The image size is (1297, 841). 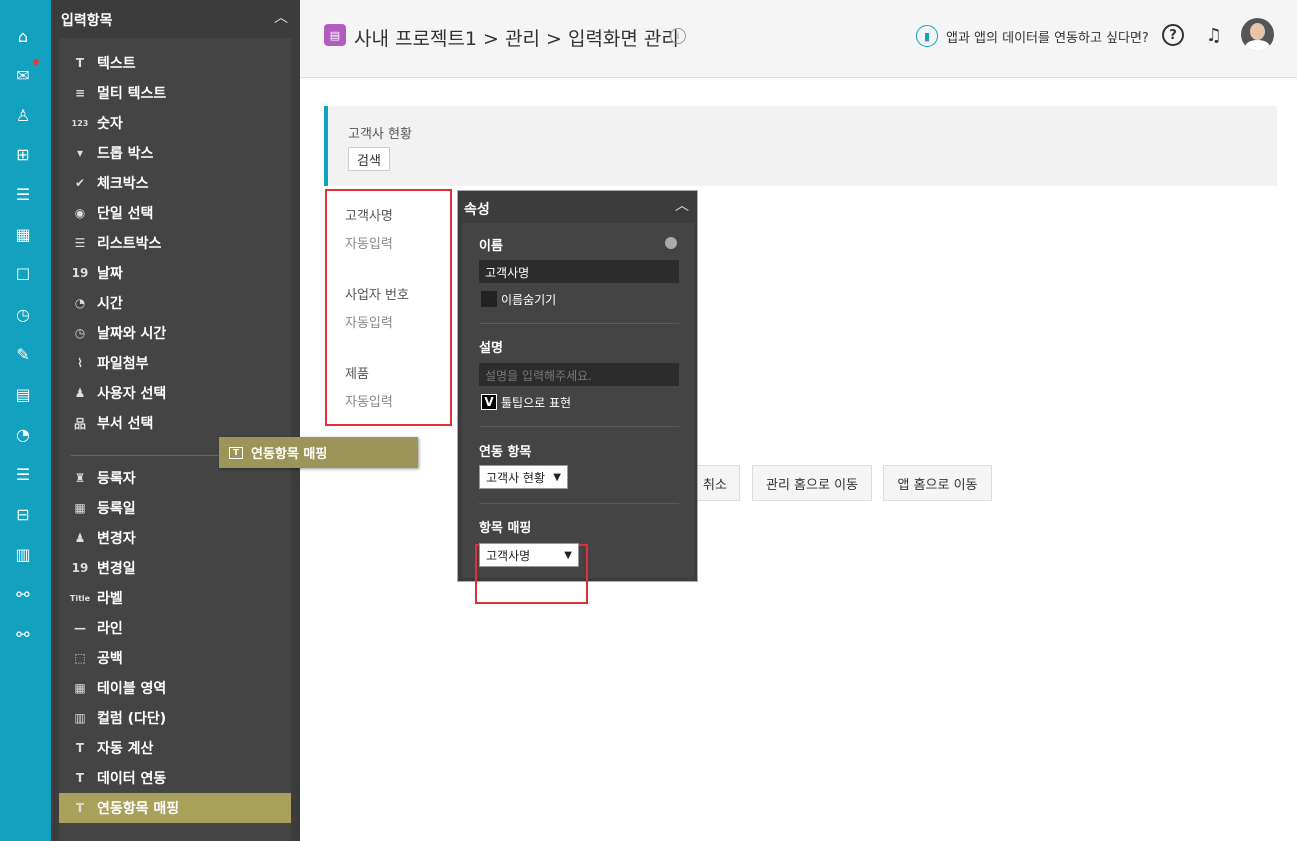 What do you see at coordinates (80, 658) in the screenshot?
I see `blank-icon: ⬚` at bounding box center [80, 658].